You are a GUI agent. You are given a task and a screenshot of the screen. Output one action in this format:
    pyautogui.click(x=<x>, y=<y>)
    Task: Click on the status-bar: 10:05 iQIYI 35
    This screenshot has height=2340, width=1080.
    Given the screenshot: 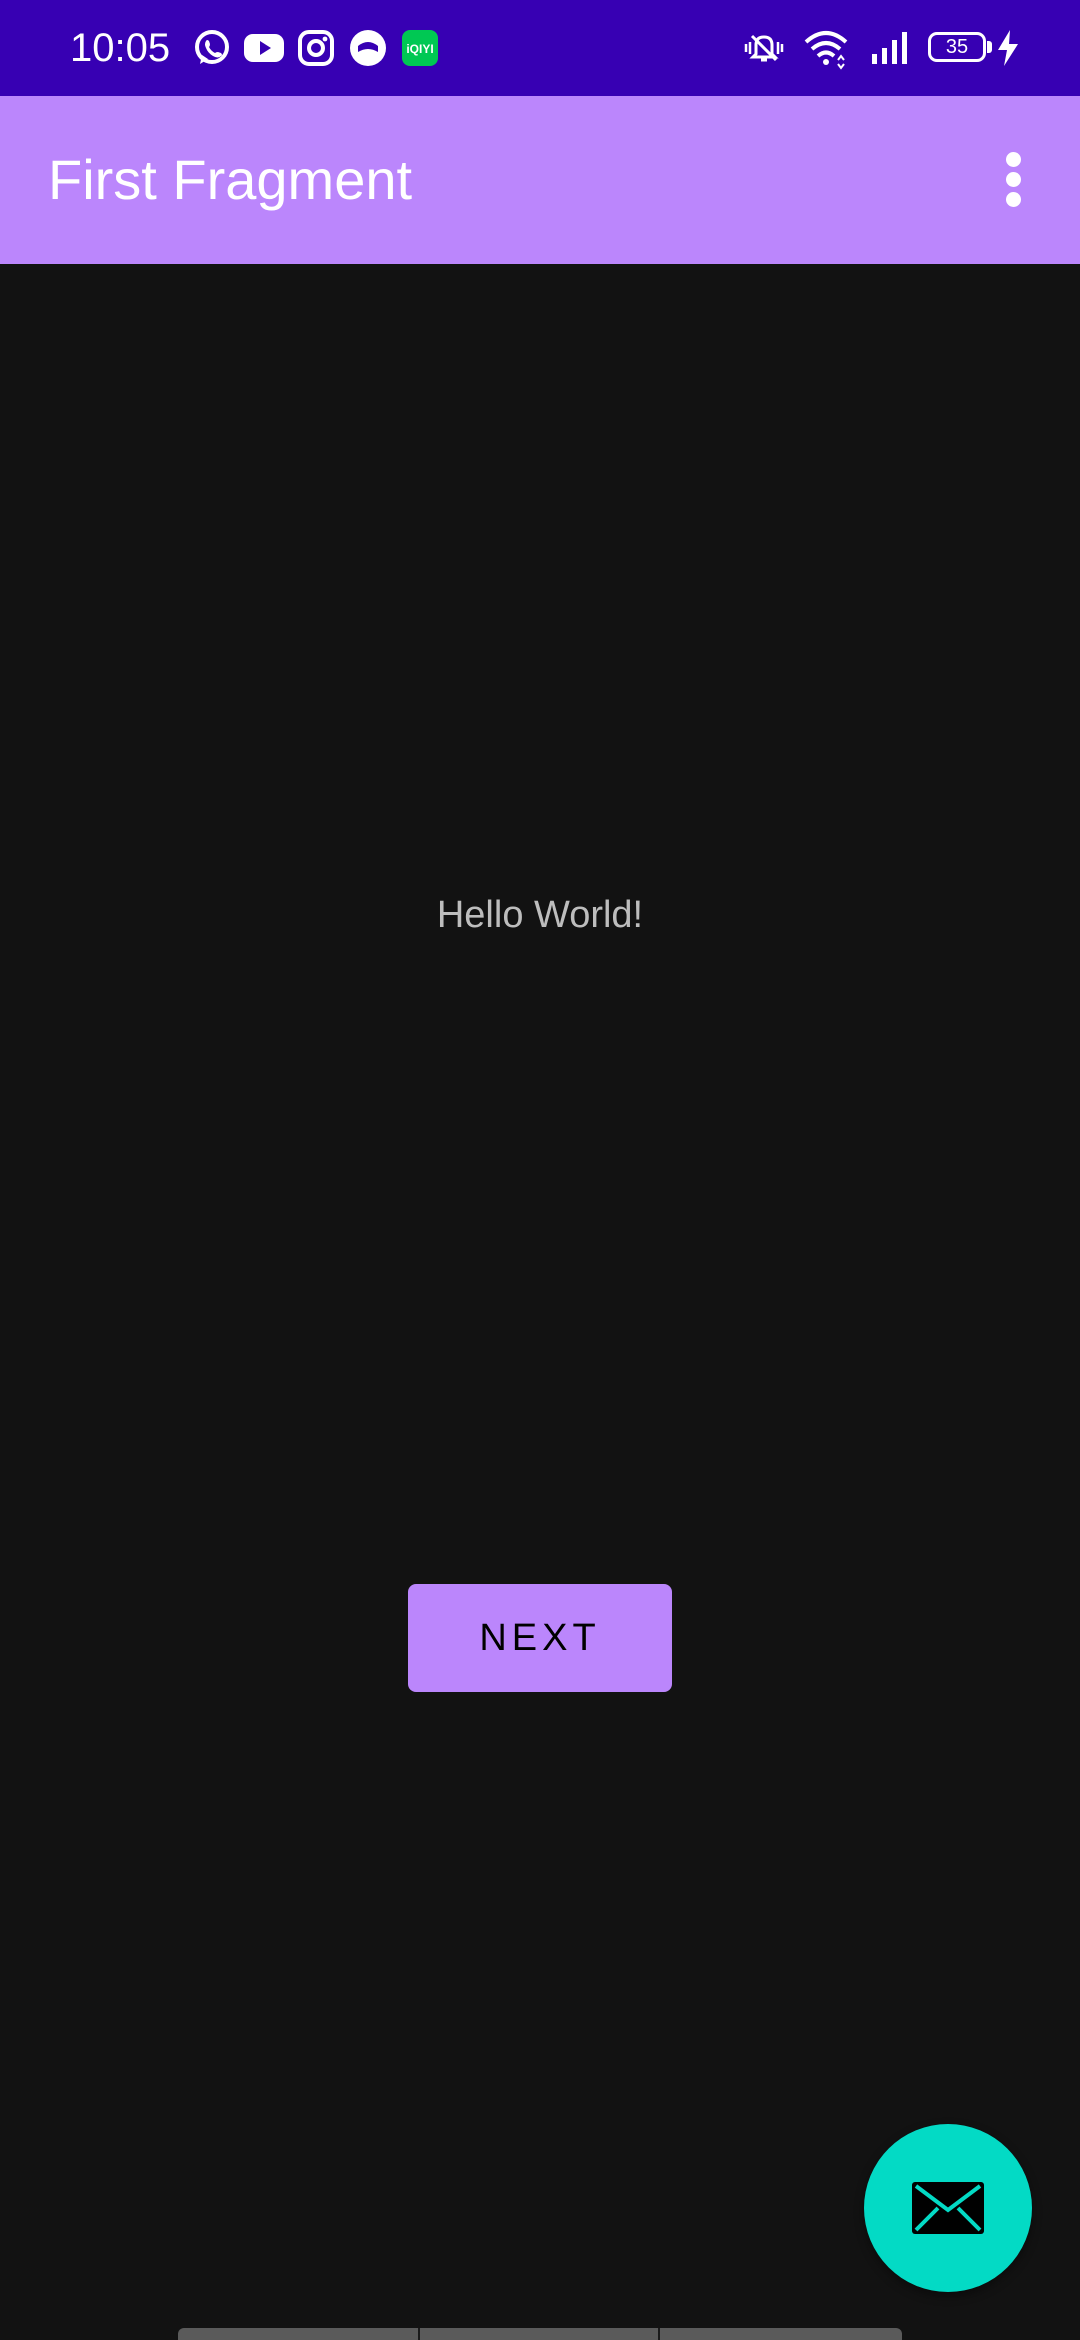 What is the action you would take?
    pyautogui.click(x=540, y=48)
    